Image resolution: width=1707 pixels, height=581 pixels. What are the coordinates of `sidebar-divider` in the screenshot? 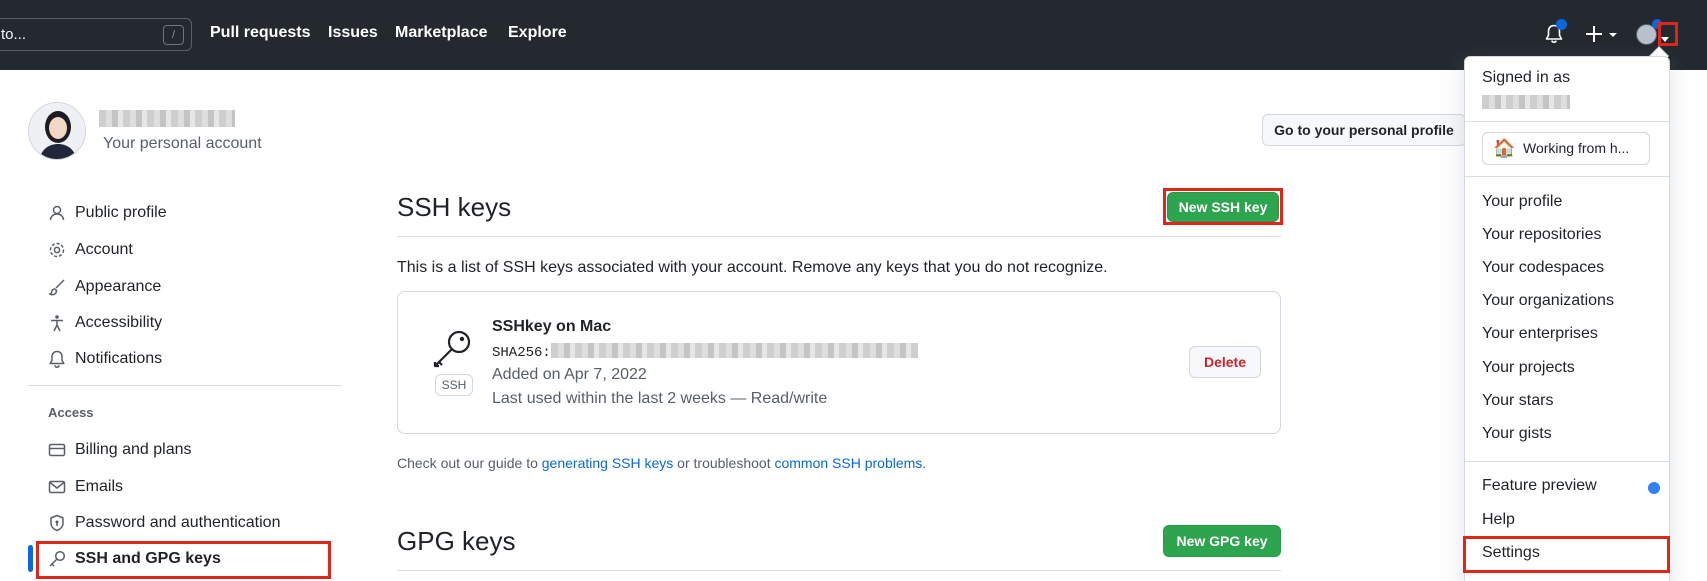 It's located at (185, 385).